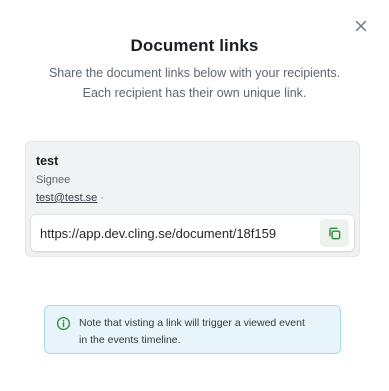 Image resolution: width=389 pixels, height=391 pixels. I want to click on recipient-name: test, so click(47, 161).